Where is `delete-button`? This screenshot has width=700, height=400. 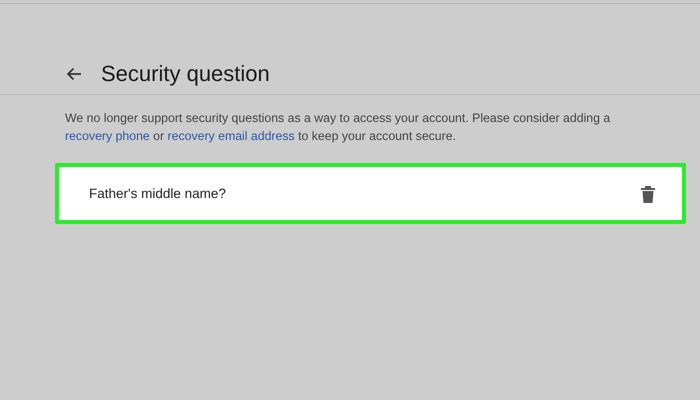 delete-button is located at coordinates (648, 193).